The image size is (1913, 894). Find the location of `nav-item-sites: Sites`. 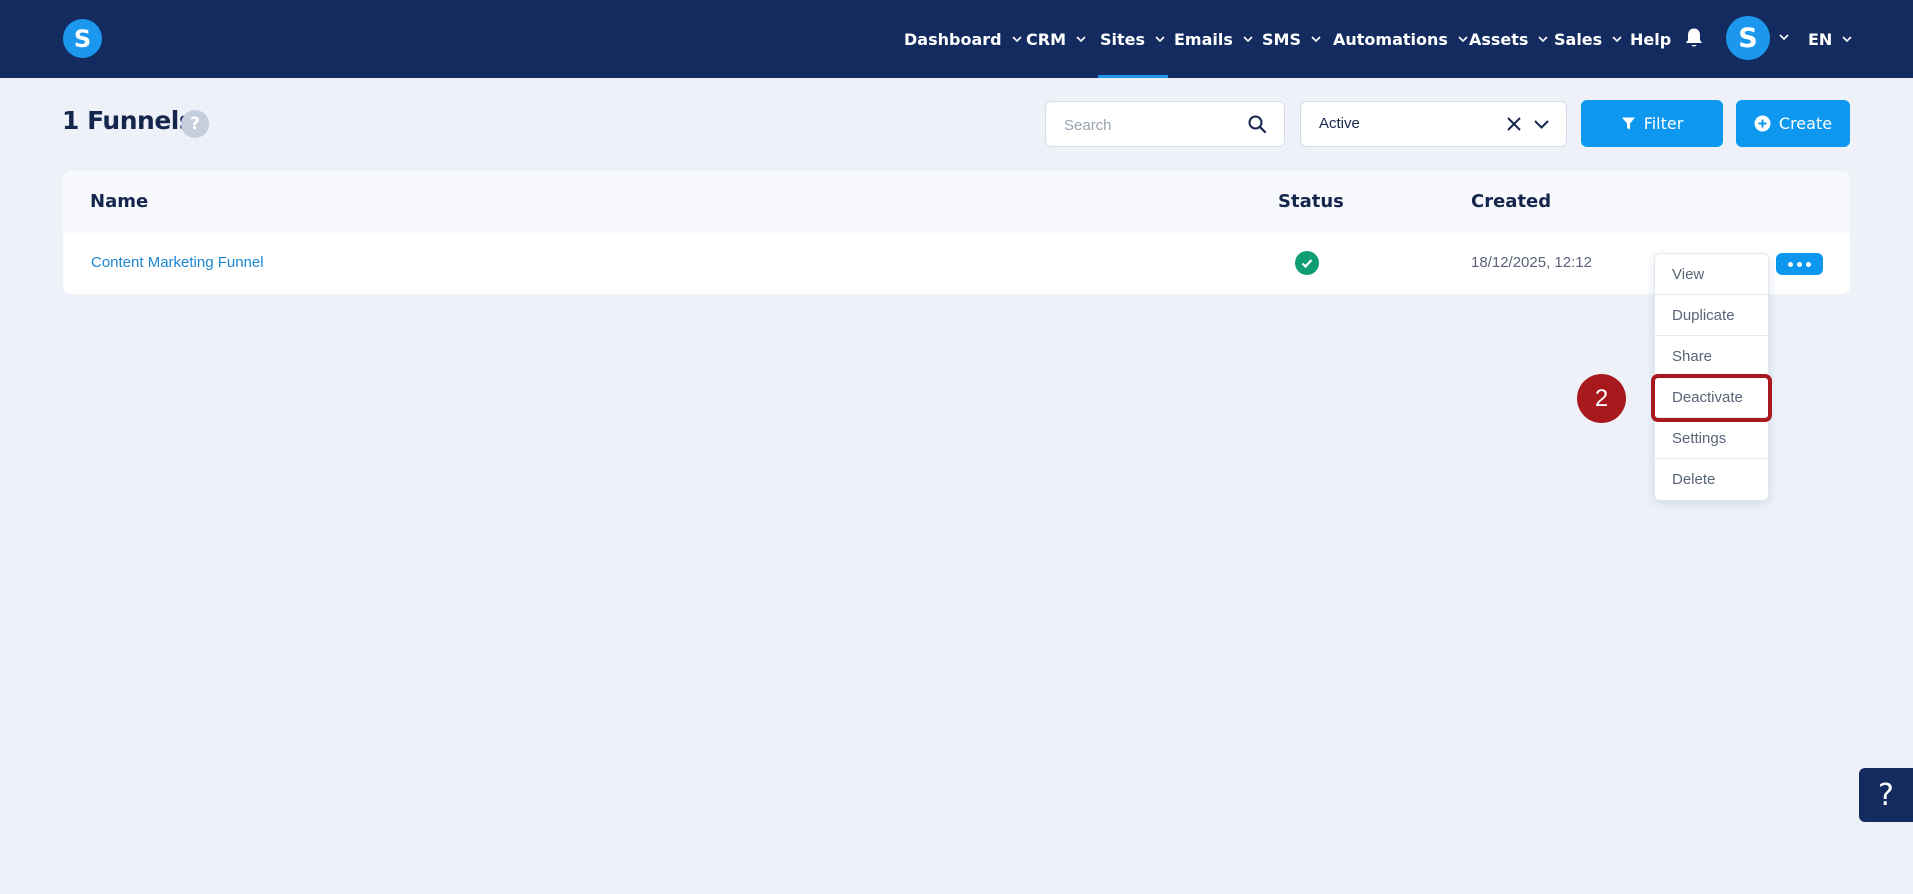

nav-item-sites: Sites is located at coordinates (1133, 39).